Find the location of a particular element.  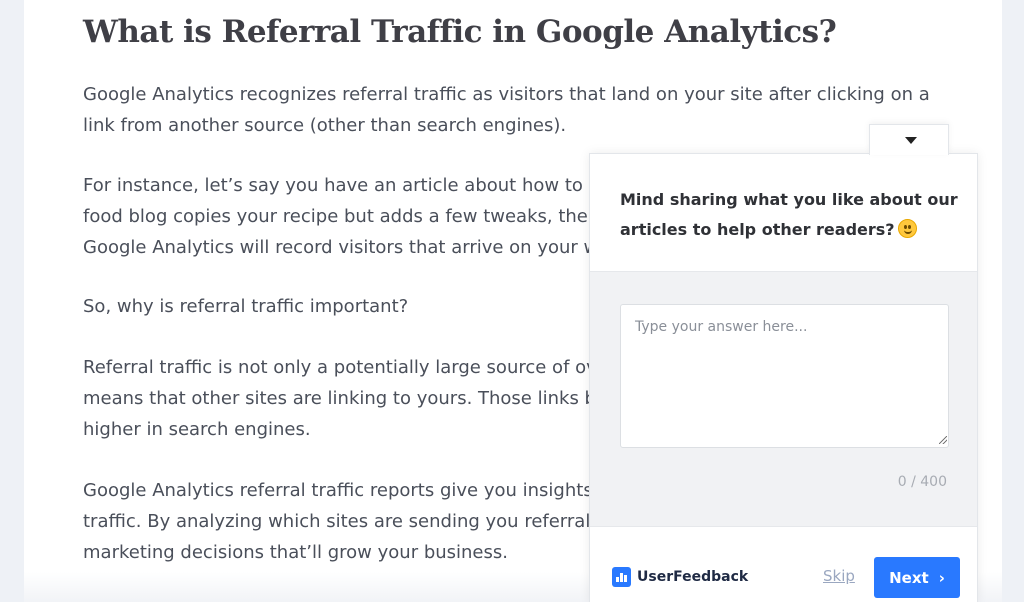

widget-footer: UserFeedback Skip Next › is located at coordinates (783, 564).